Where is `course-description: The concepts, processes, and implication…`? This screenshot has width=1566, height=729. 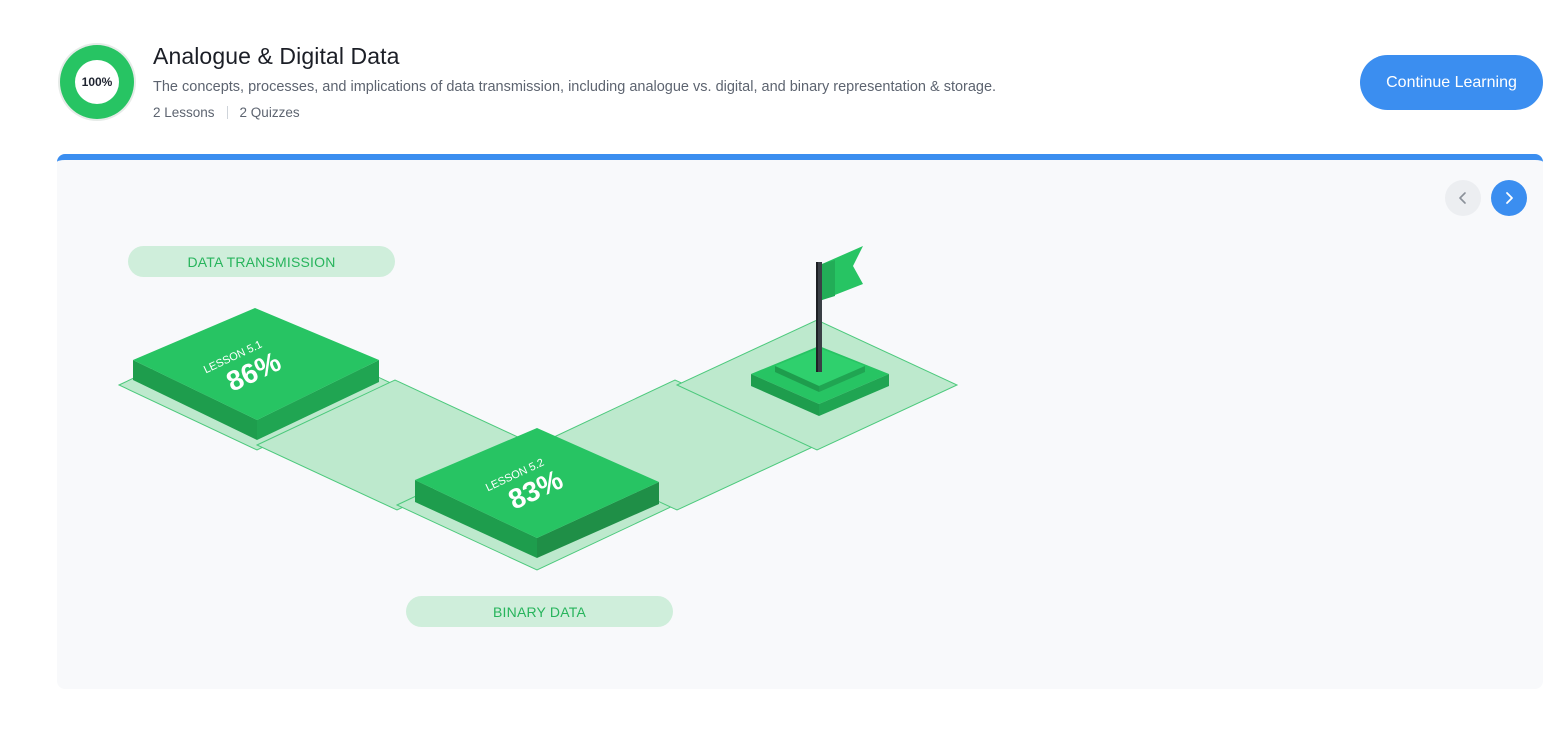
course-description: The concepts, processes, and implication… is located at coordinates (575, 87).